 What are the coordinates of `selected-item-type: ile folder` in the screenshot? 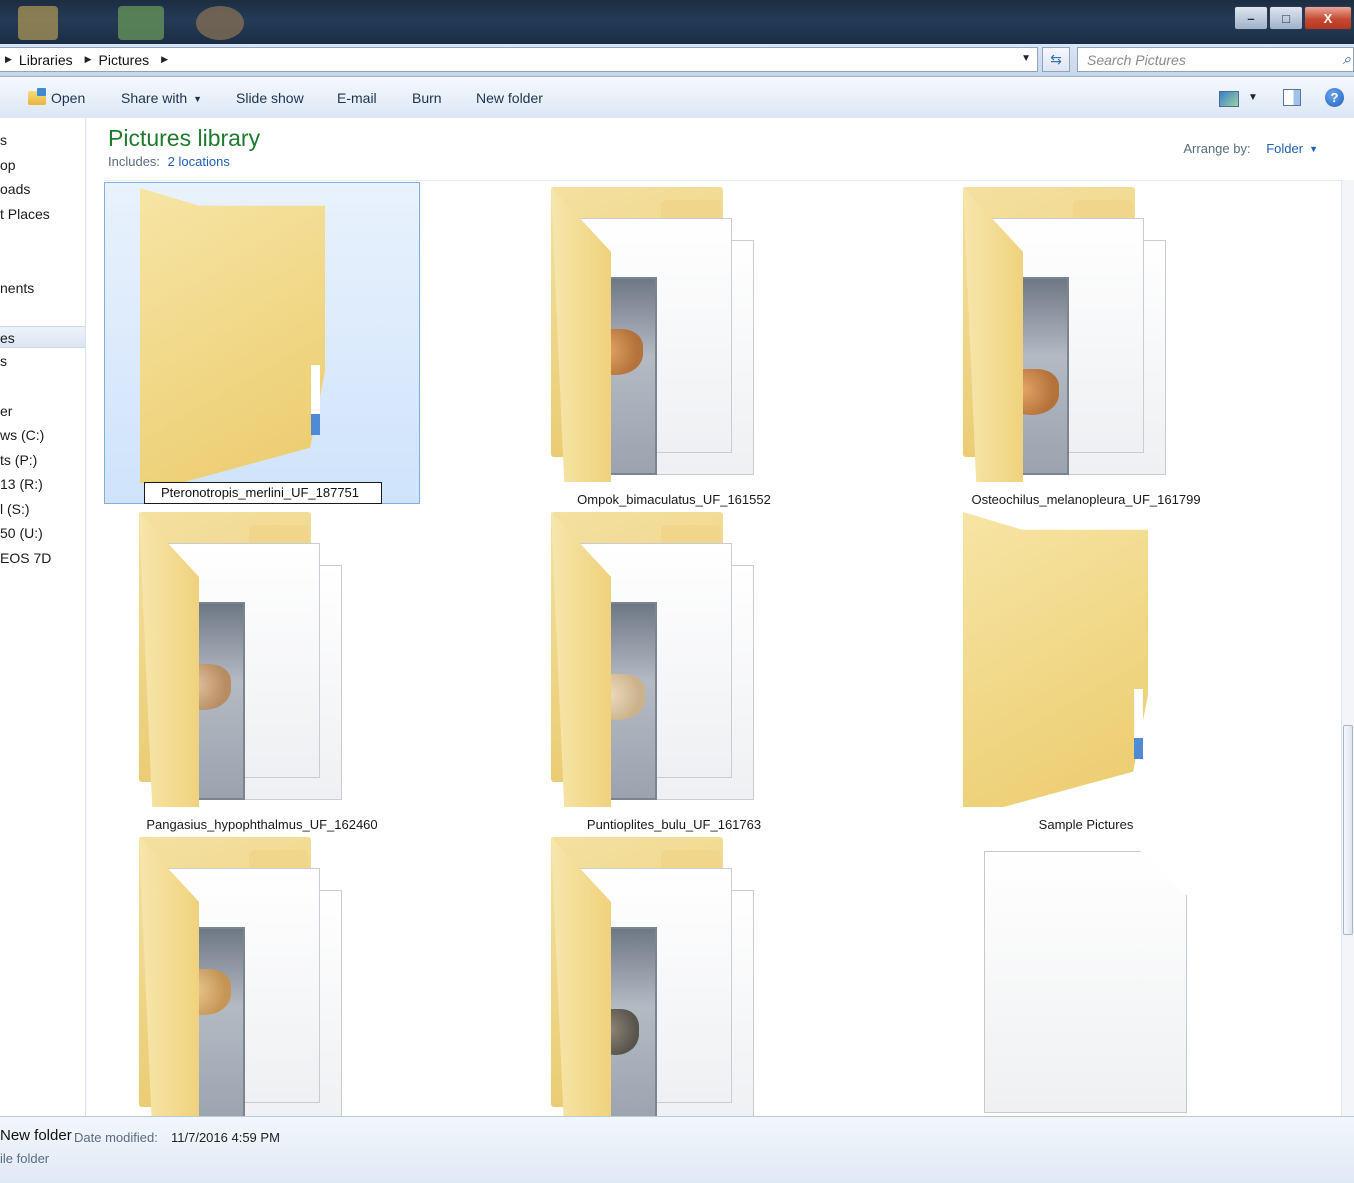 It's located at (25, 1158).